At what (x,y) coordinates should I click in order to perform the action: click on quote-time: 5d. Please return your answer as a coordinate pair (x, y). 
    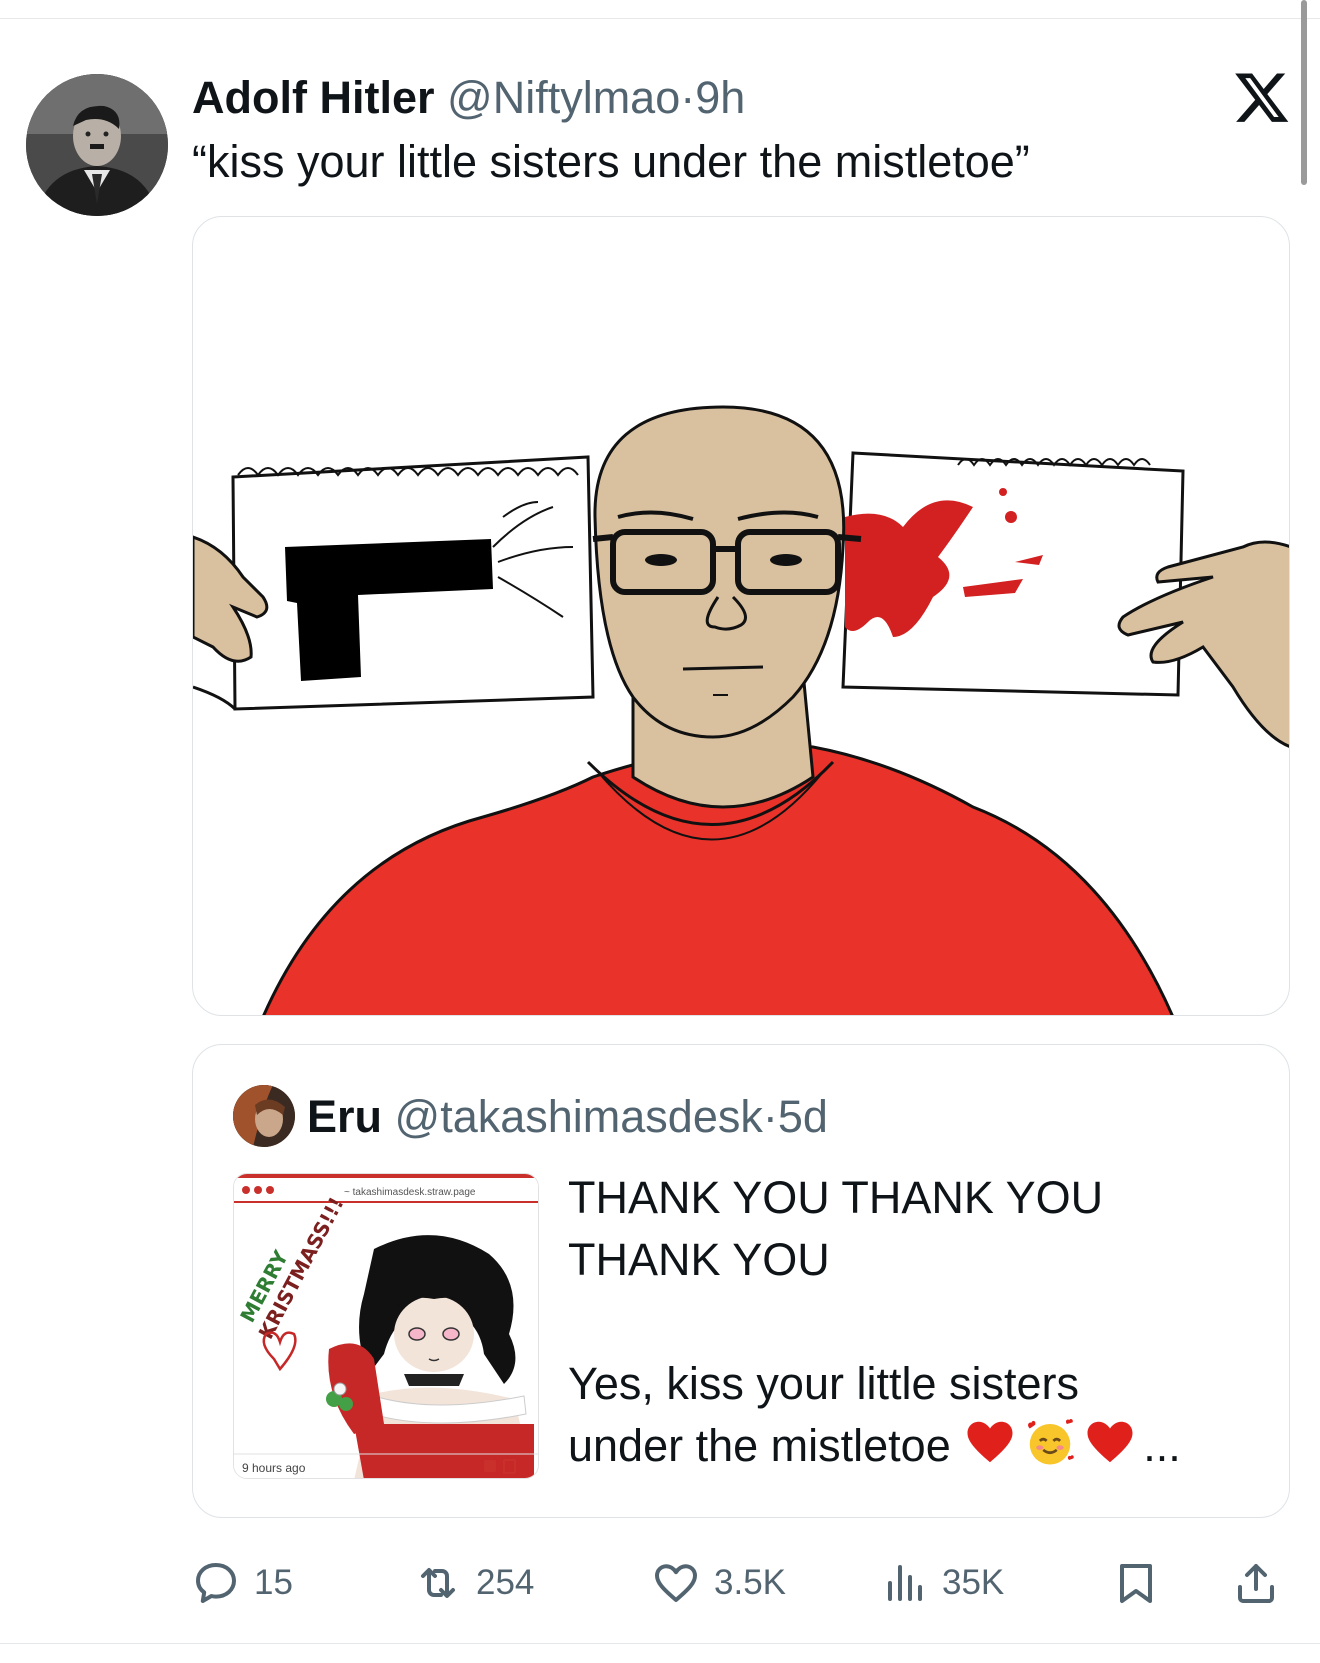
    Looking at the image, I should click on (803, 1116).